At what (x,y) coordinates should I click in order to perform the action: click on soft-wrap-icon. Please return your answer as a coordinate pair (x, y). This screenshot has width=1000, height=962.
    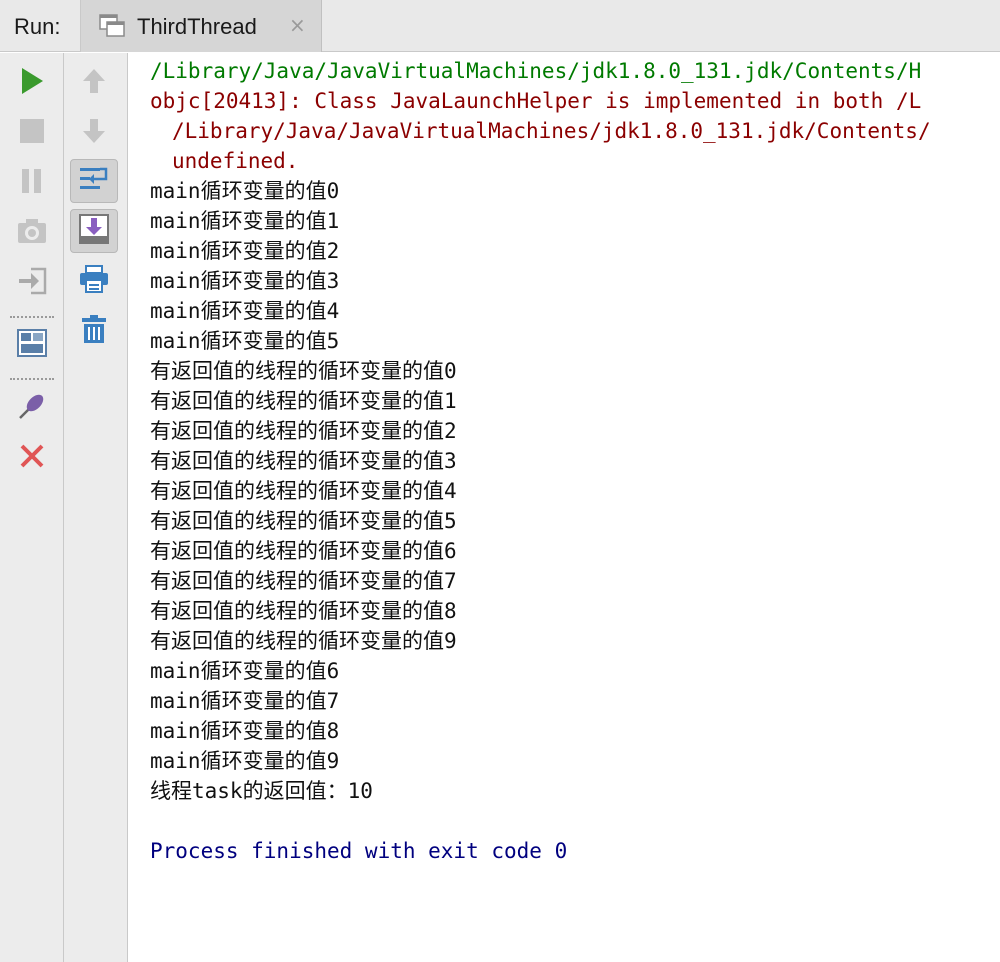
    Looking at the image, I should click on (94, 181).